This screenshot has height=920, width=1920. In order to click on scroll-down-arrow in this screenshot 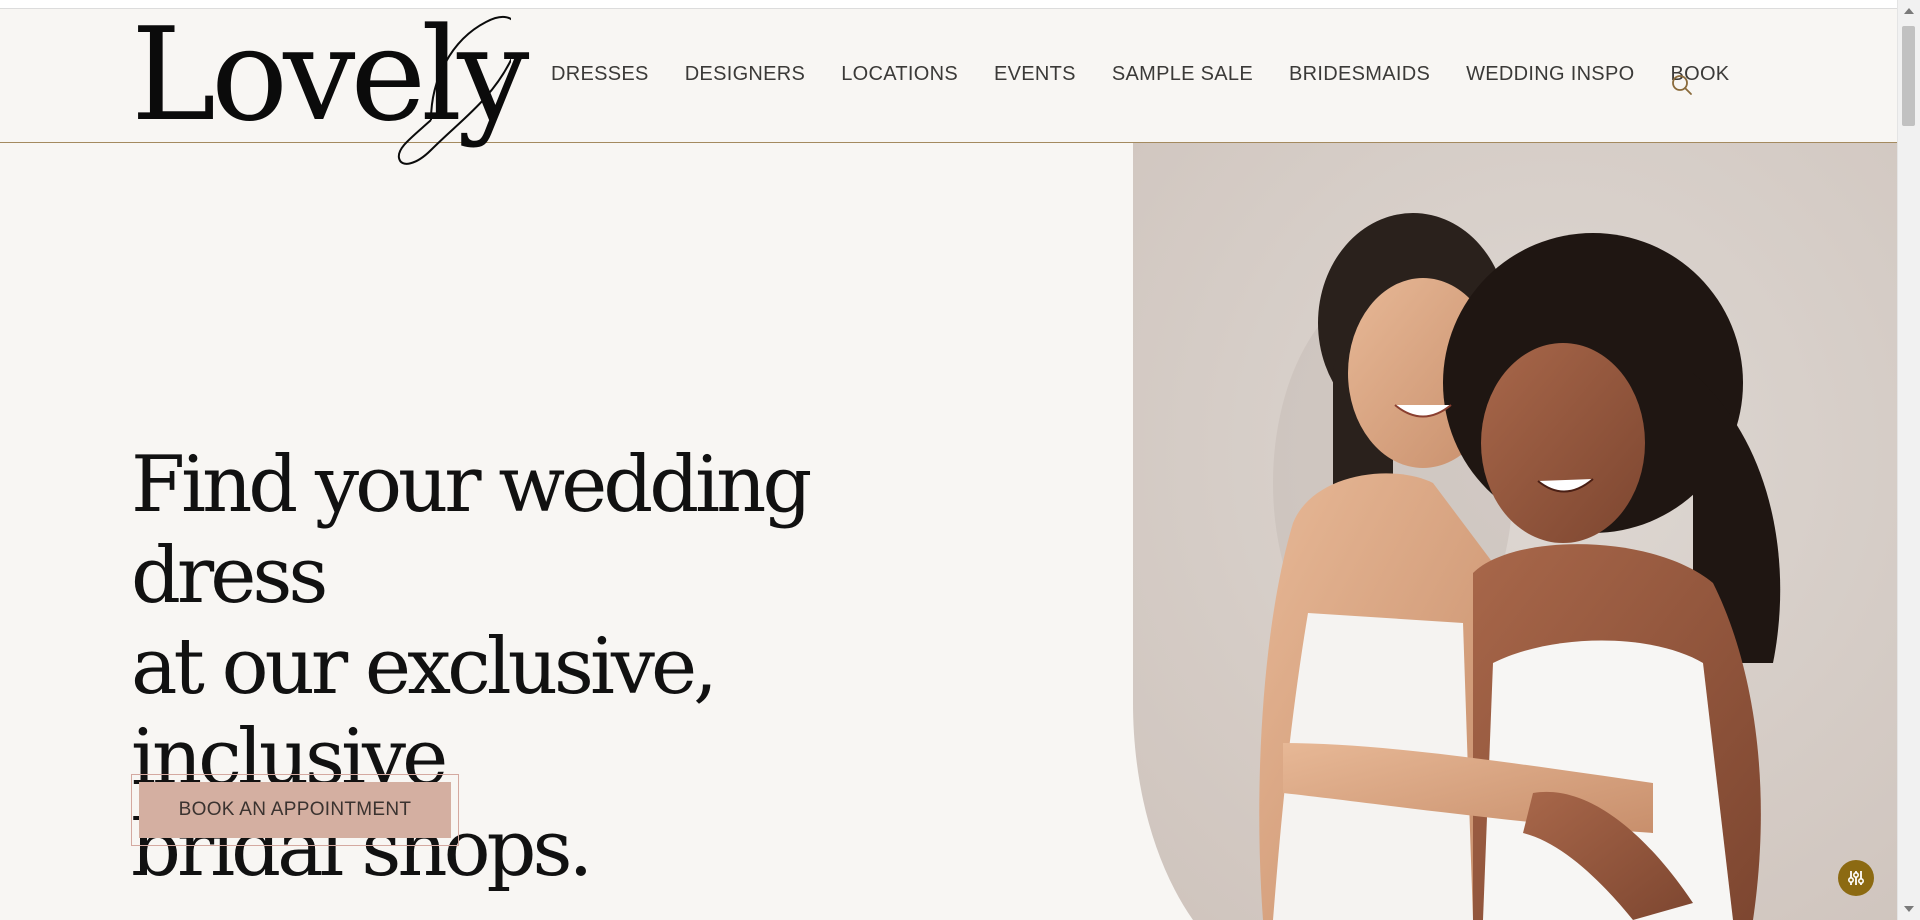, I will do `click(1909, 909)`.